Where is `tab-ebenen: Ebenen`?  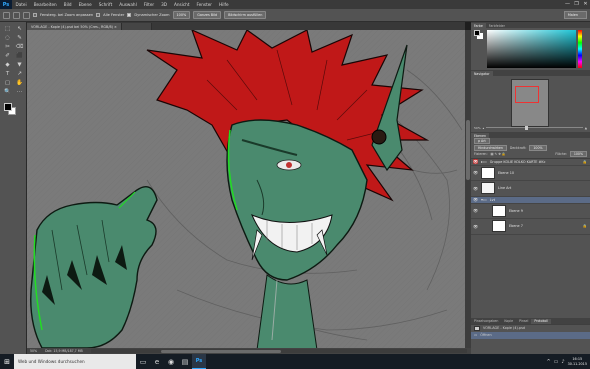
tab-ebenen: Ebenen is located at coordinates (480, 135).